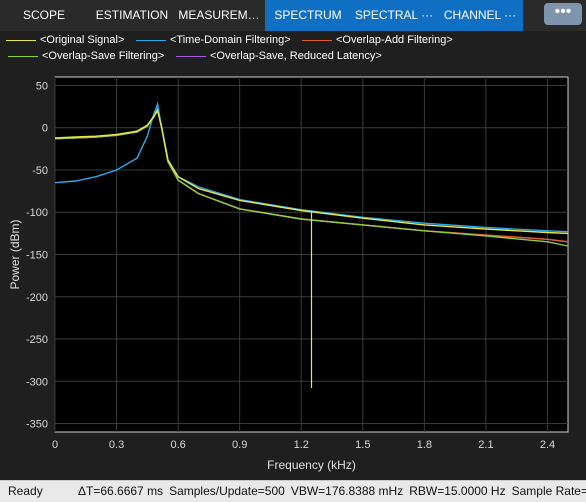 This screenshot has height=502, width=586. I want to click on x-tick-label: 2.4, so click(547, 445).